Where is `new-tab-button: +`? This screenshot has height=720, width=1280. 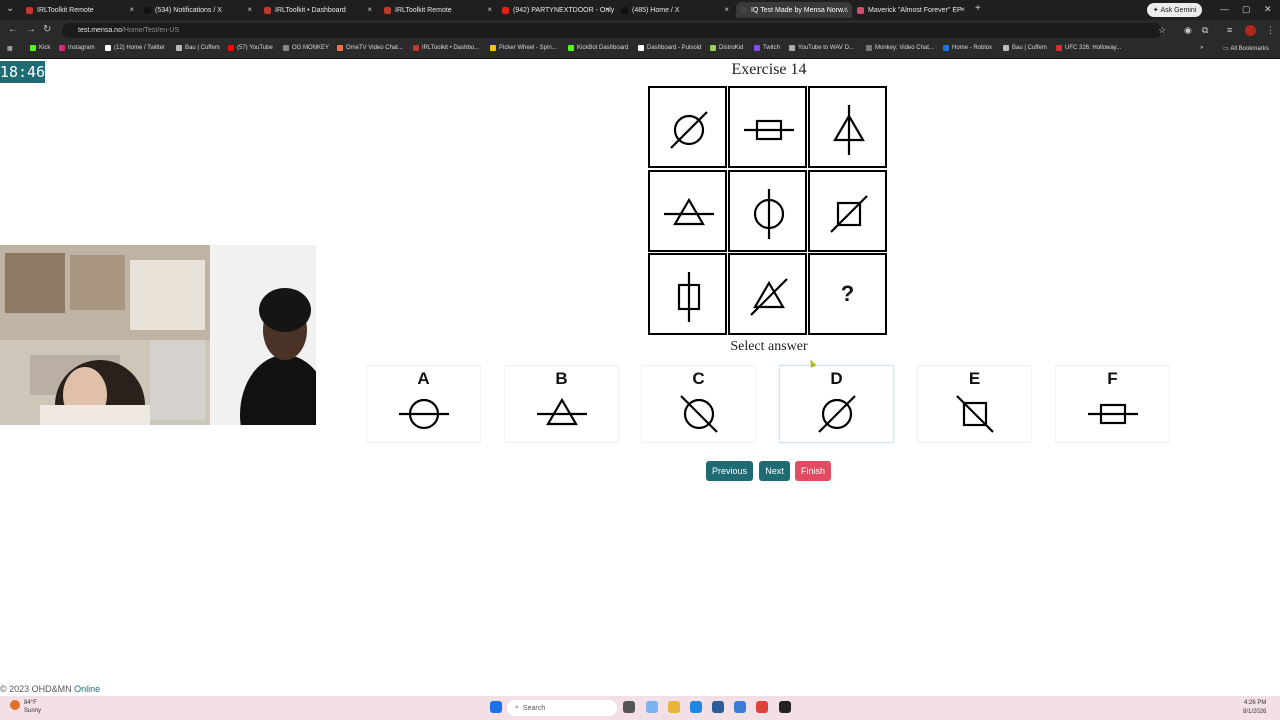
new-tab-button: + is located at coordinates (978, 8).